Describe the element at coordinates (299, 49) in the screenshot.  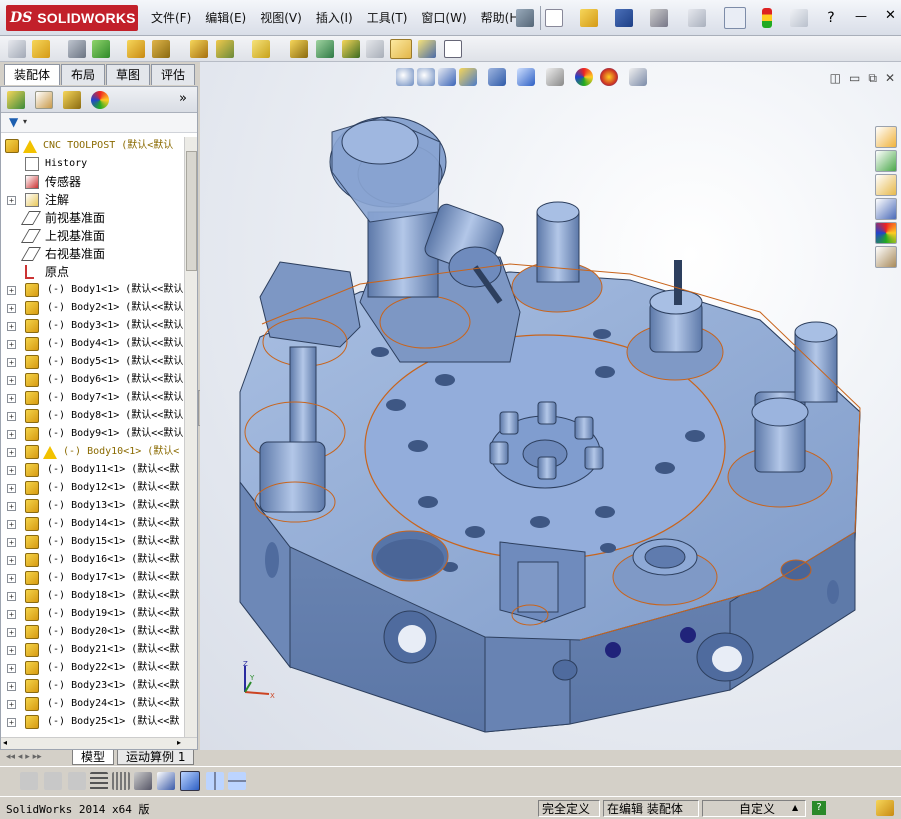
I see `new-motion-study-icon` at that location.